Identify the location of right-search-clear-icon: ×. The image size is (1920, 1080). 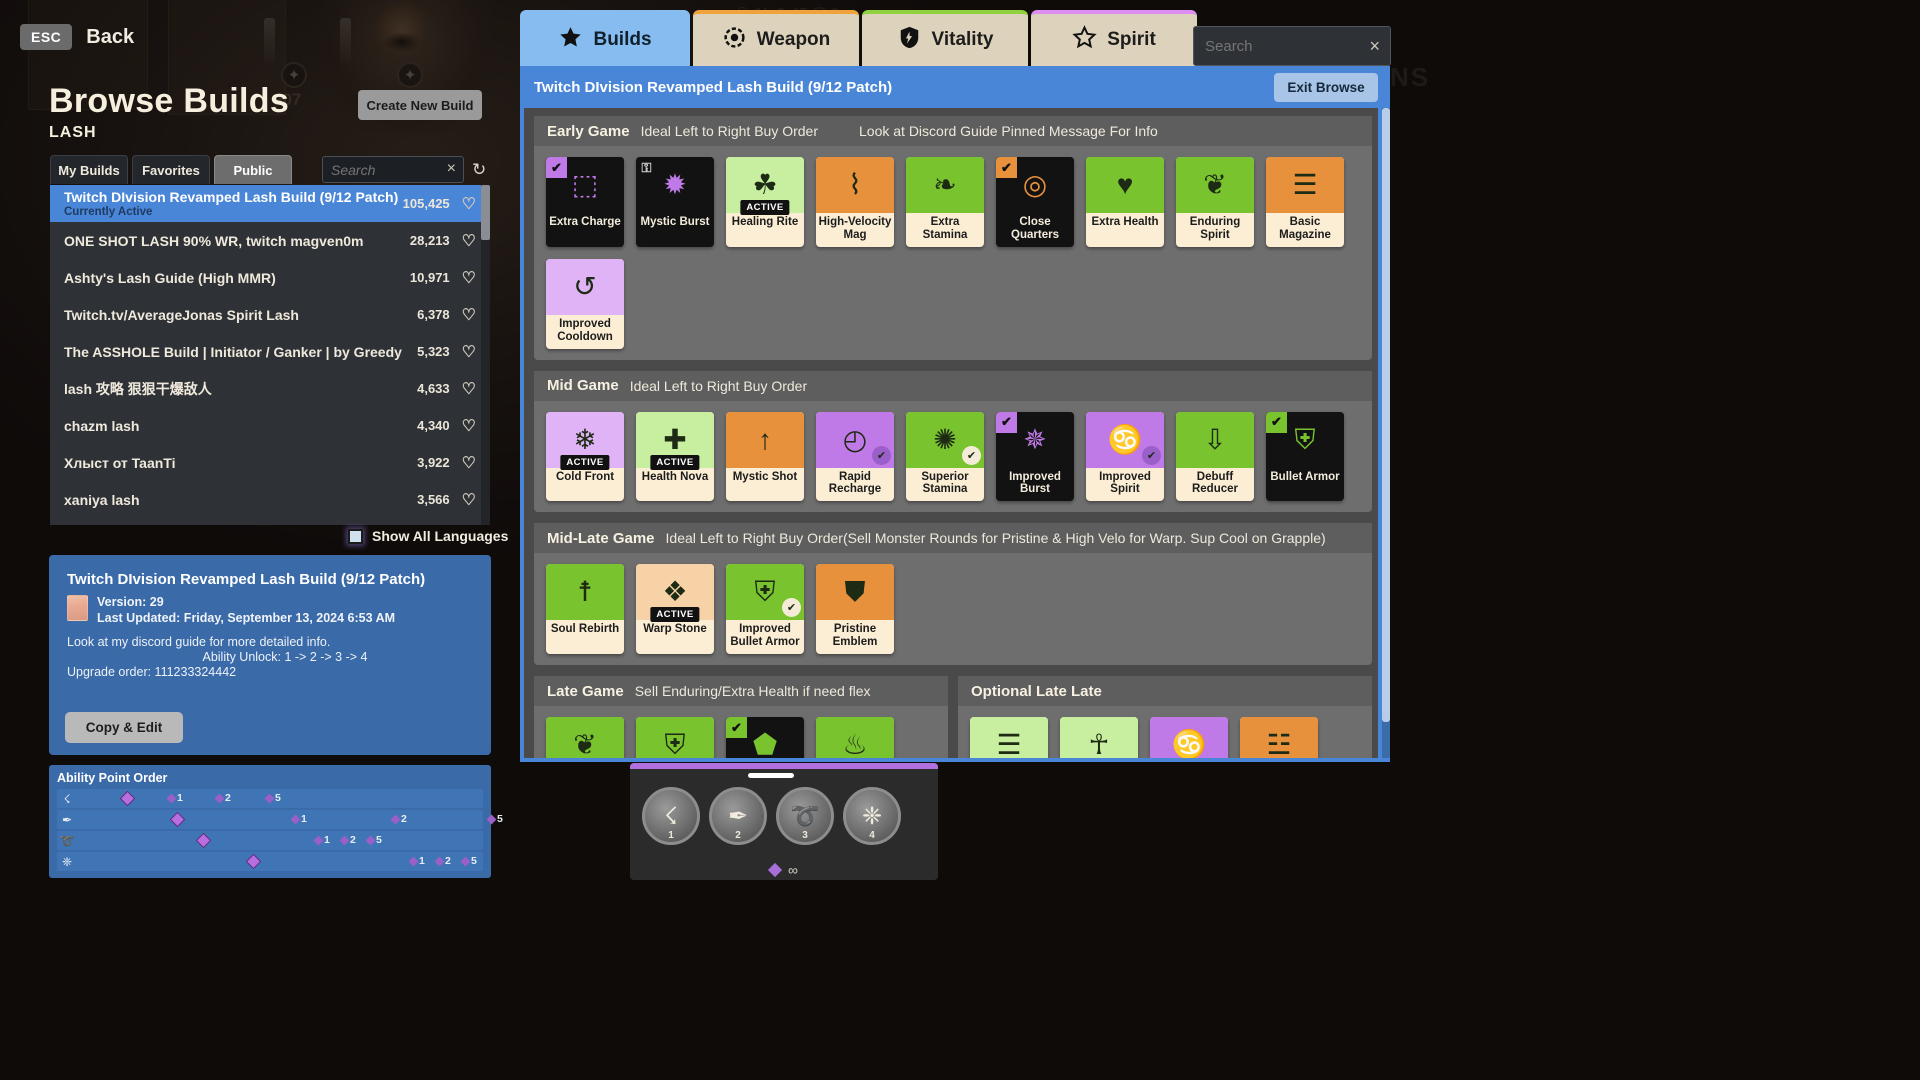
(1374, 46).